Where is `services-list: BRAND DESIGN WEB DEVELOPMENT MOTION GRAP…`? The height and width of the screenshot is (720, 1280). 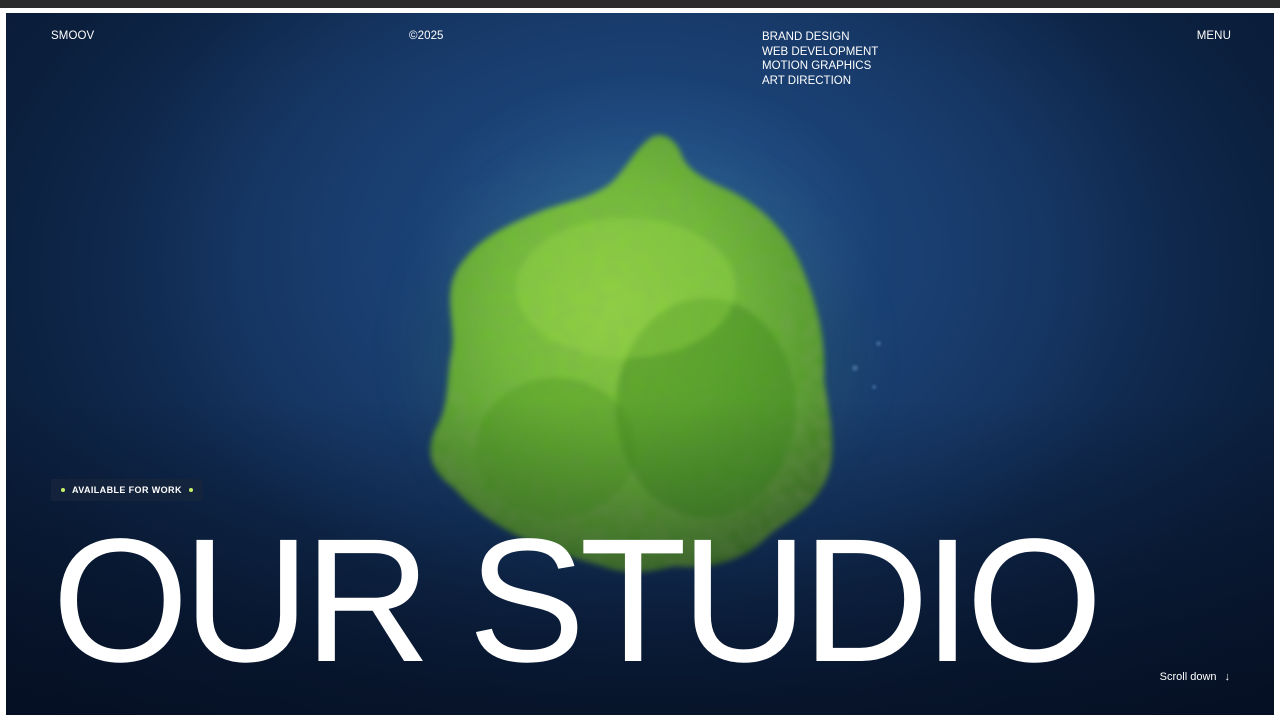
services-list: BRAND DESIGN WEB DEVELOPMENT MOTION GRAP… is located at coordinates (820, 59).